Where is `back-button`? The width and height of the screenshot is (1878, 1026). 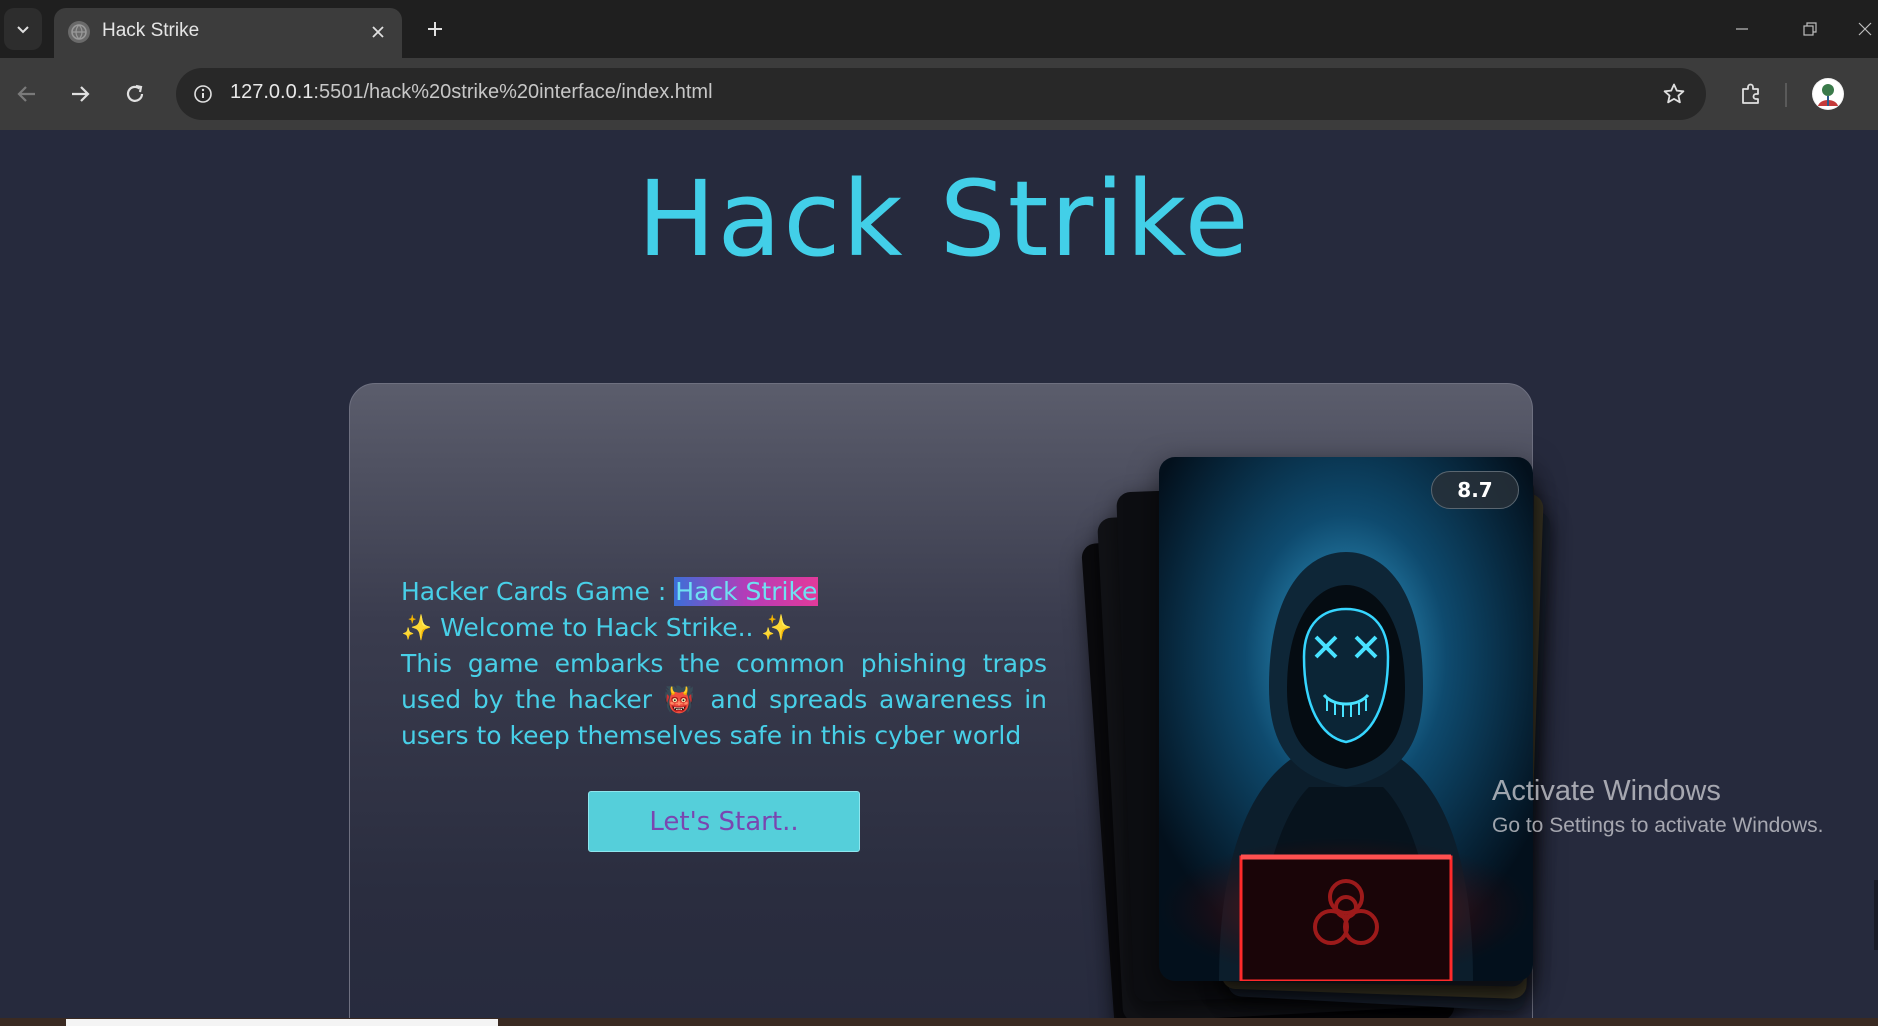
back-button is located at coordinates (27, 94).